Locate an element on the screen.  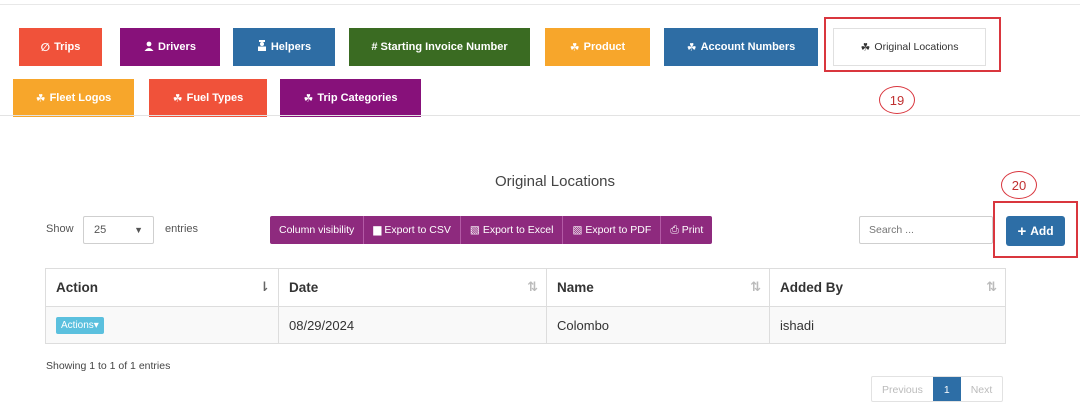
actions-label: Actions is located at coordinates (77, 325).